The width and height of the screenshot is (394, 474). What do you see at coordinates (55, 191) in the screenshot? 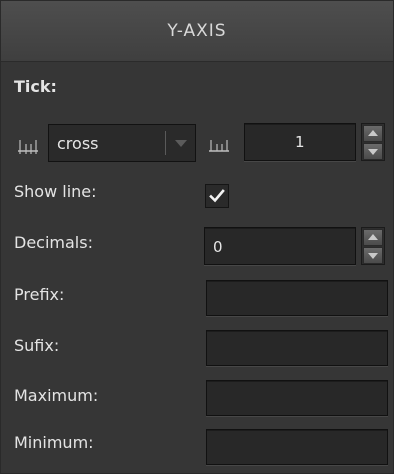
I see `show-line-label: Show line:` at bounding box center [55, 191].